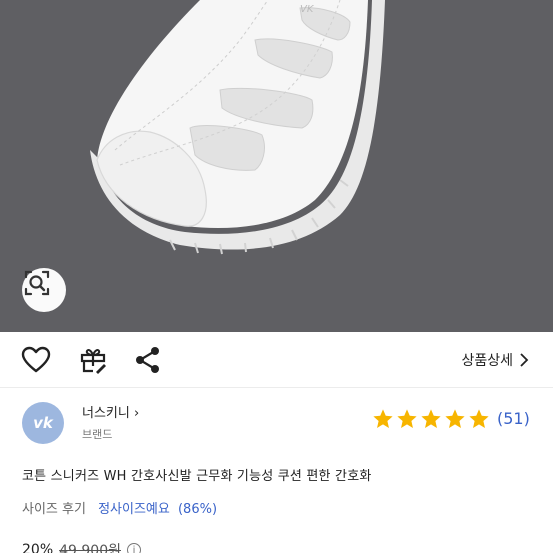 The height and width of the screenshot is (553, 553). I want to click on heart-icon, so click(36, 359).